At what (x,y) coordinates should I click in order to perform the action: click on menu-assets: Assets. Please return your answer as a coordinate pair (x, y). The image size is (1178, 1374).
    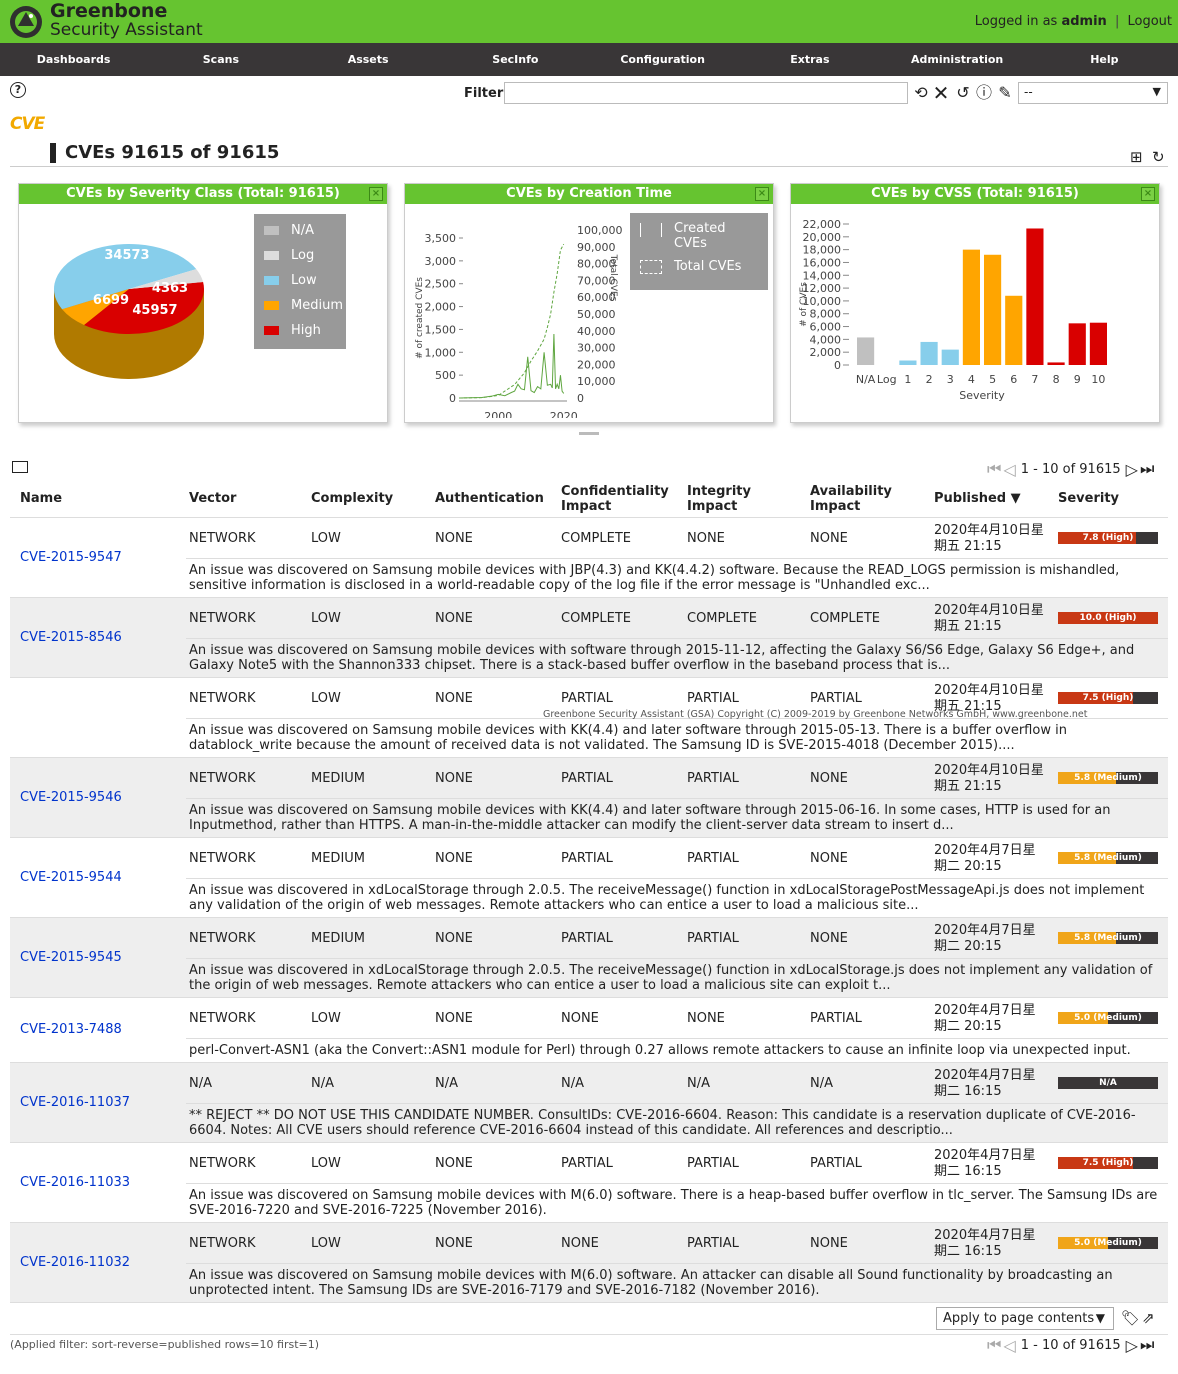
    Looking at the image, I should click on (368, 59).